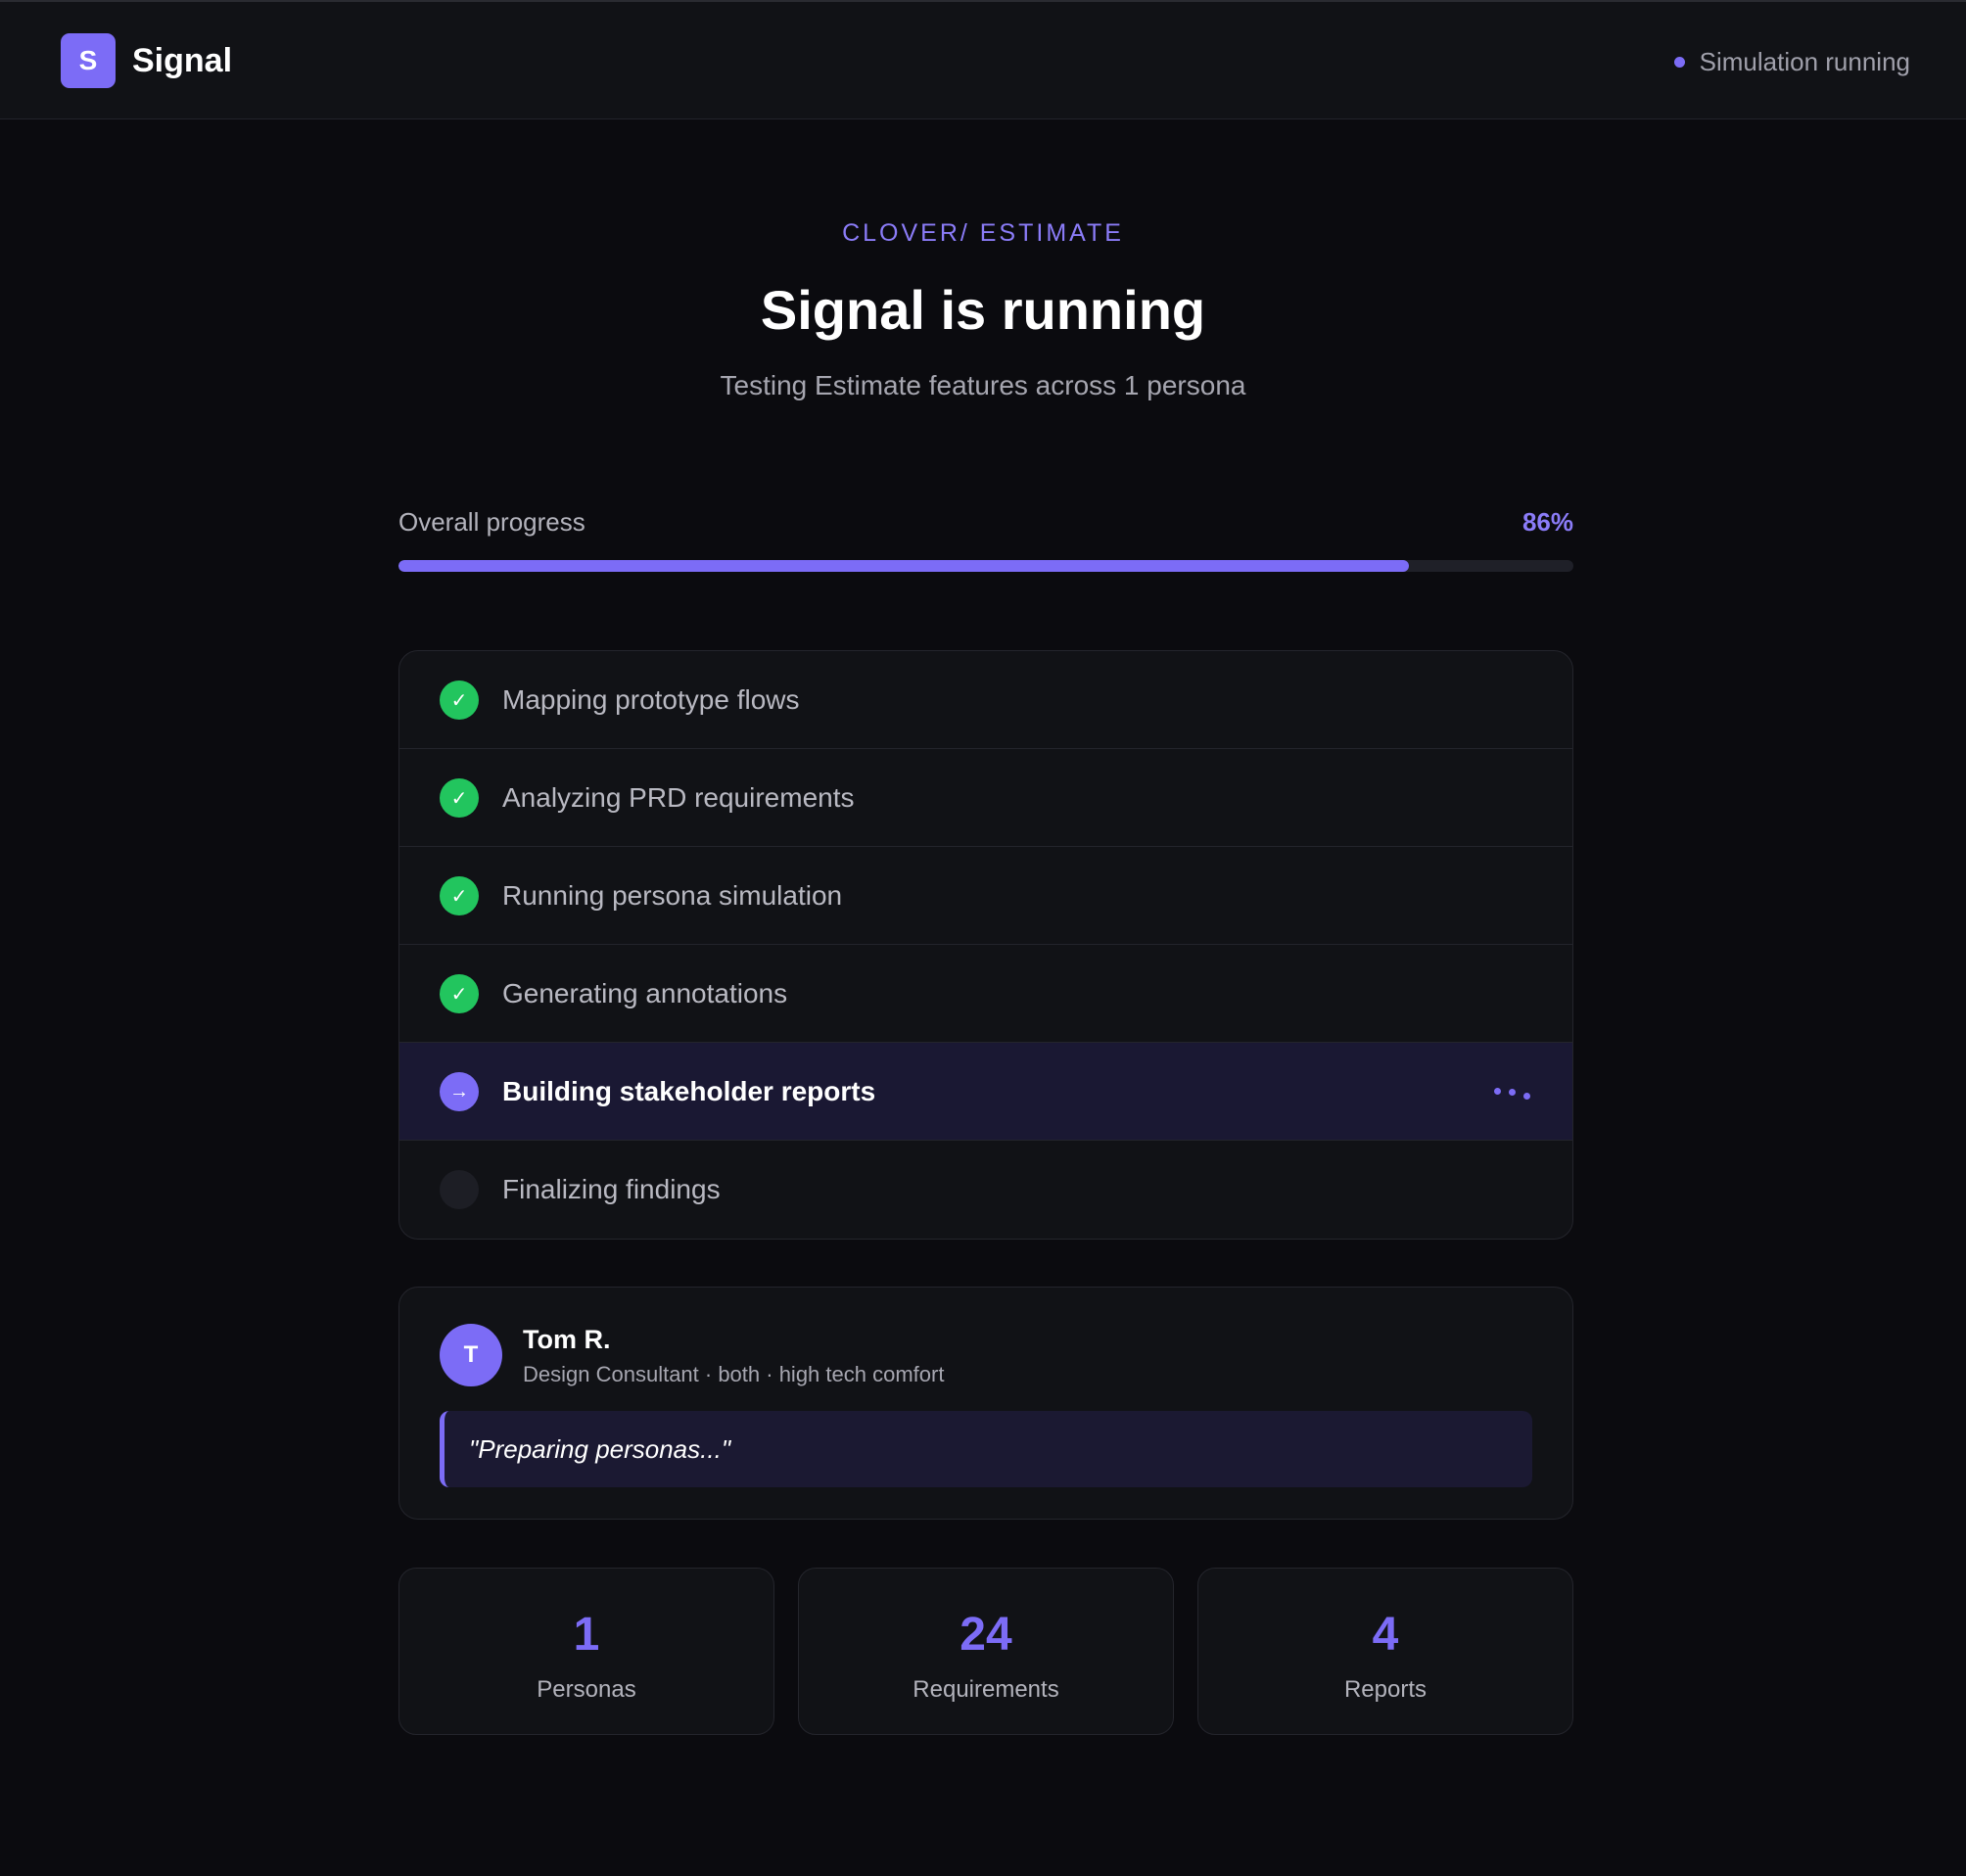 The width and height of the screenshot is (1966, 1876). I want to click on pending-circle-icon, so click(460, 1189).